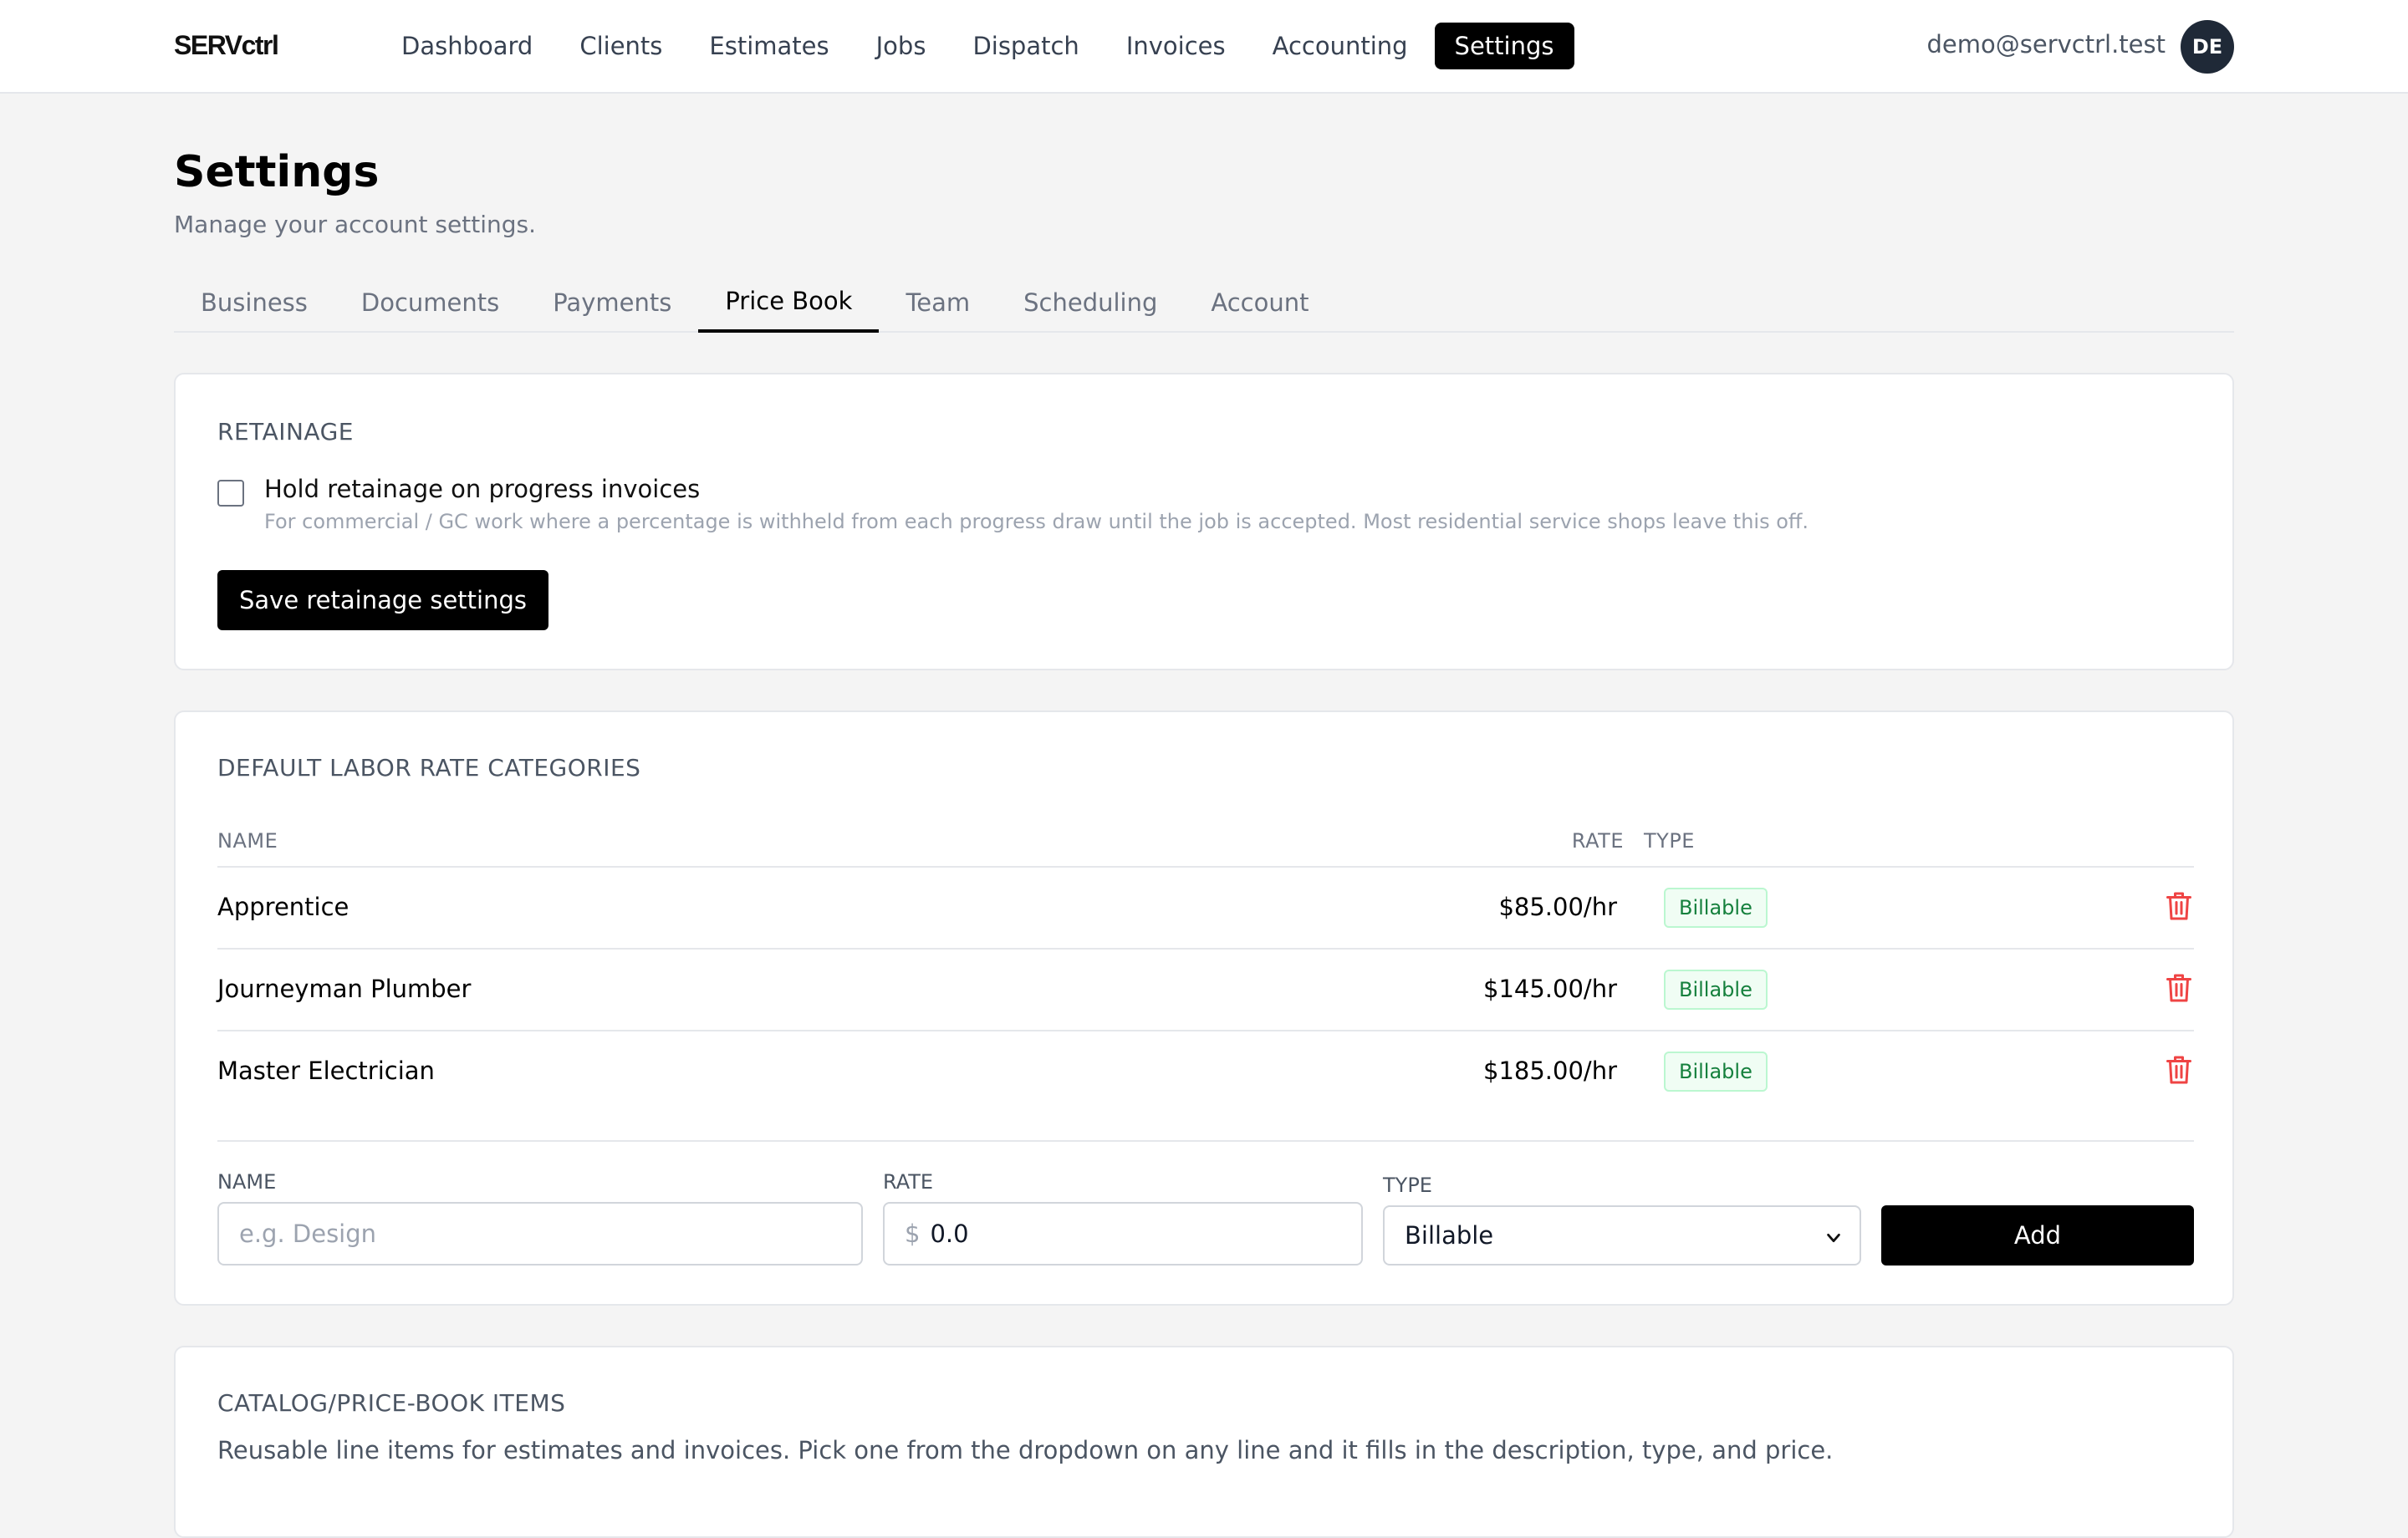 Image resolution: width=2408 pixels, height=1538 pixels. What do you see at coordinates (227, 45) in the screenshot?
I see `brand-logo: SERVctrl` at bounding box center [227, 45].